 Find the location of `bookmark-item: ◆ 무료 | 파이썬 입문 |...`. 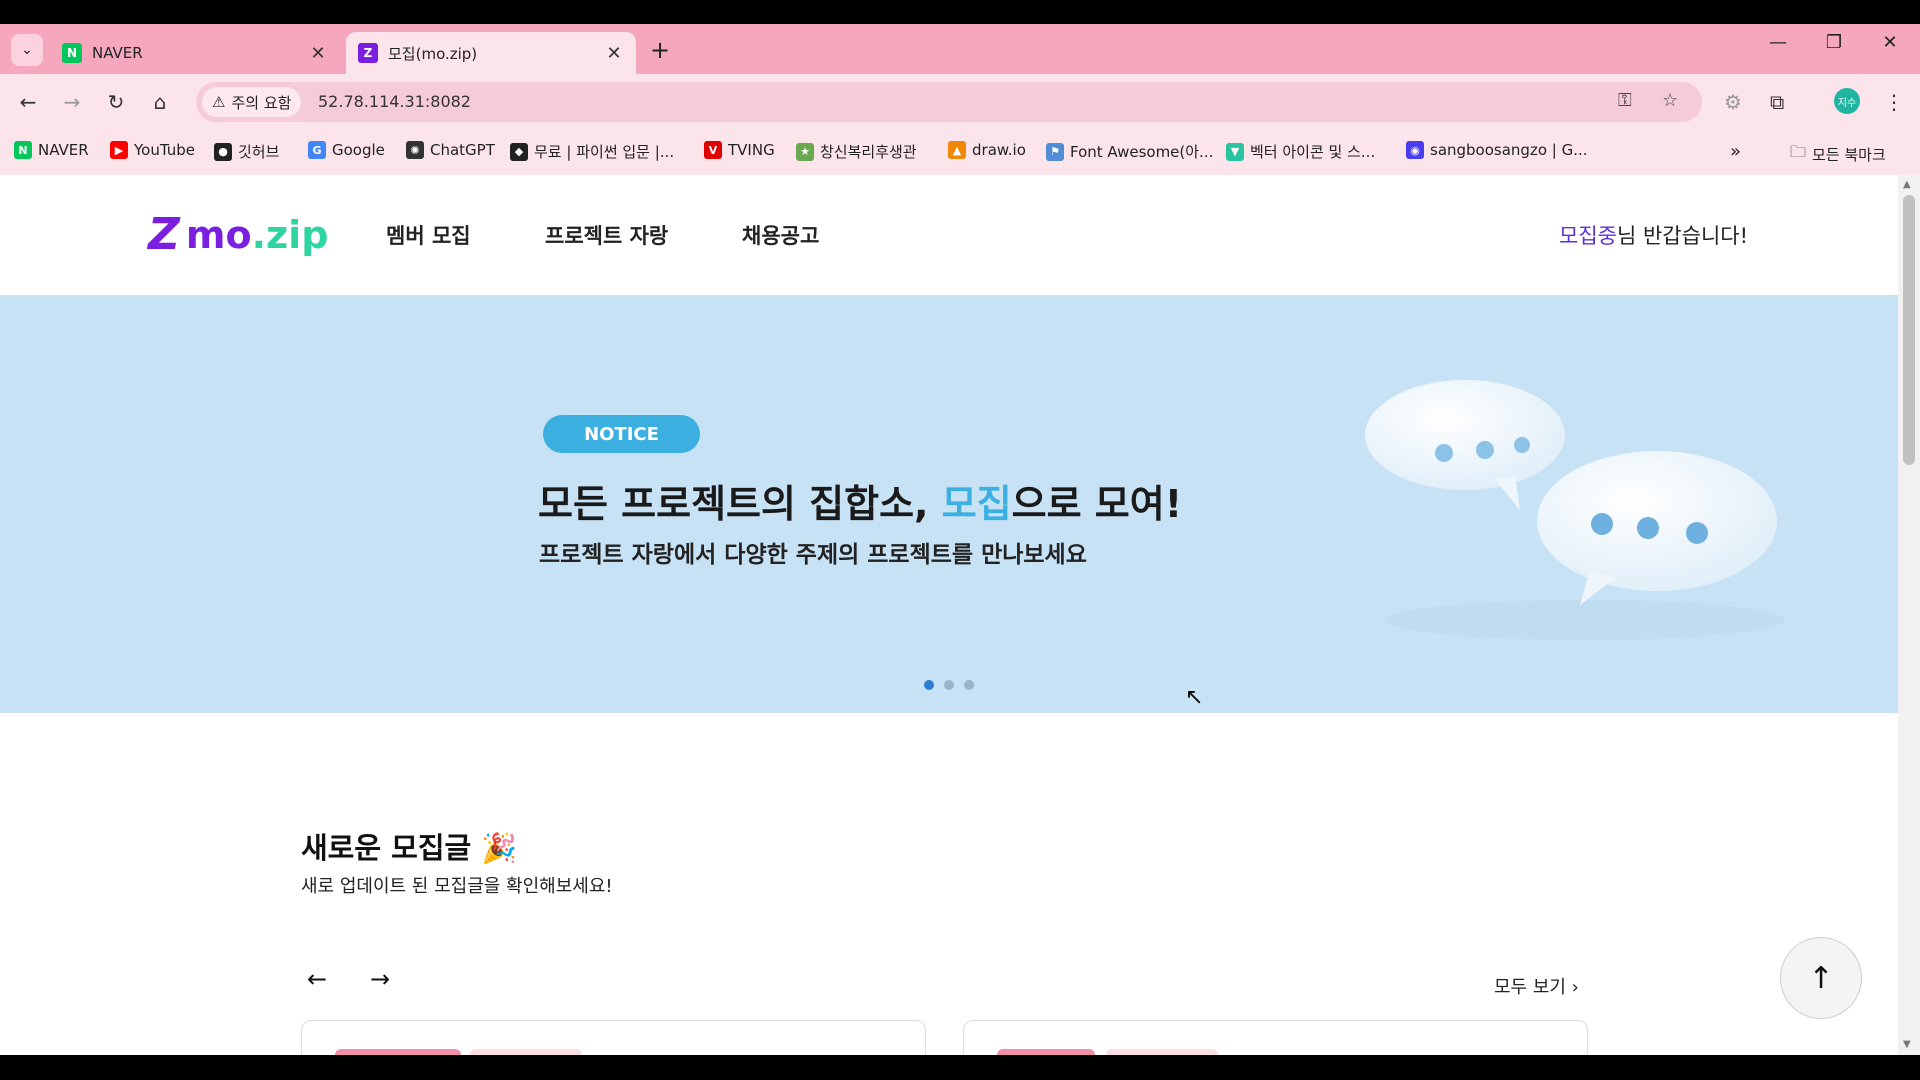

bookmark-item: ◆ 무료 | 파이썬 입문 |... is located at coordinates (592, 151).